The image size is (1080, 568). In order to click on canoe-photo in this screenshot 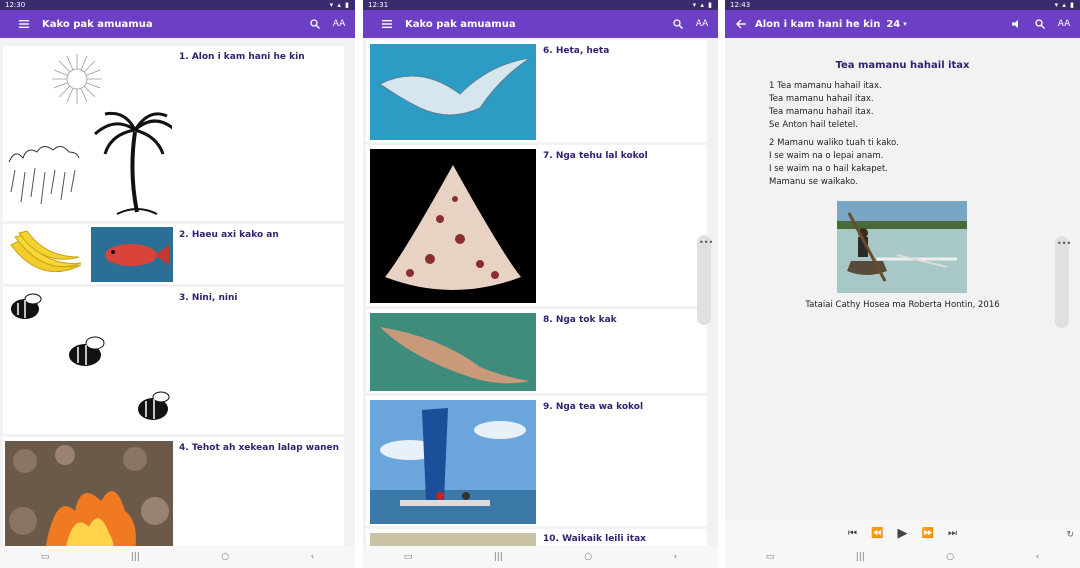, I will do `click(902, 247)`.